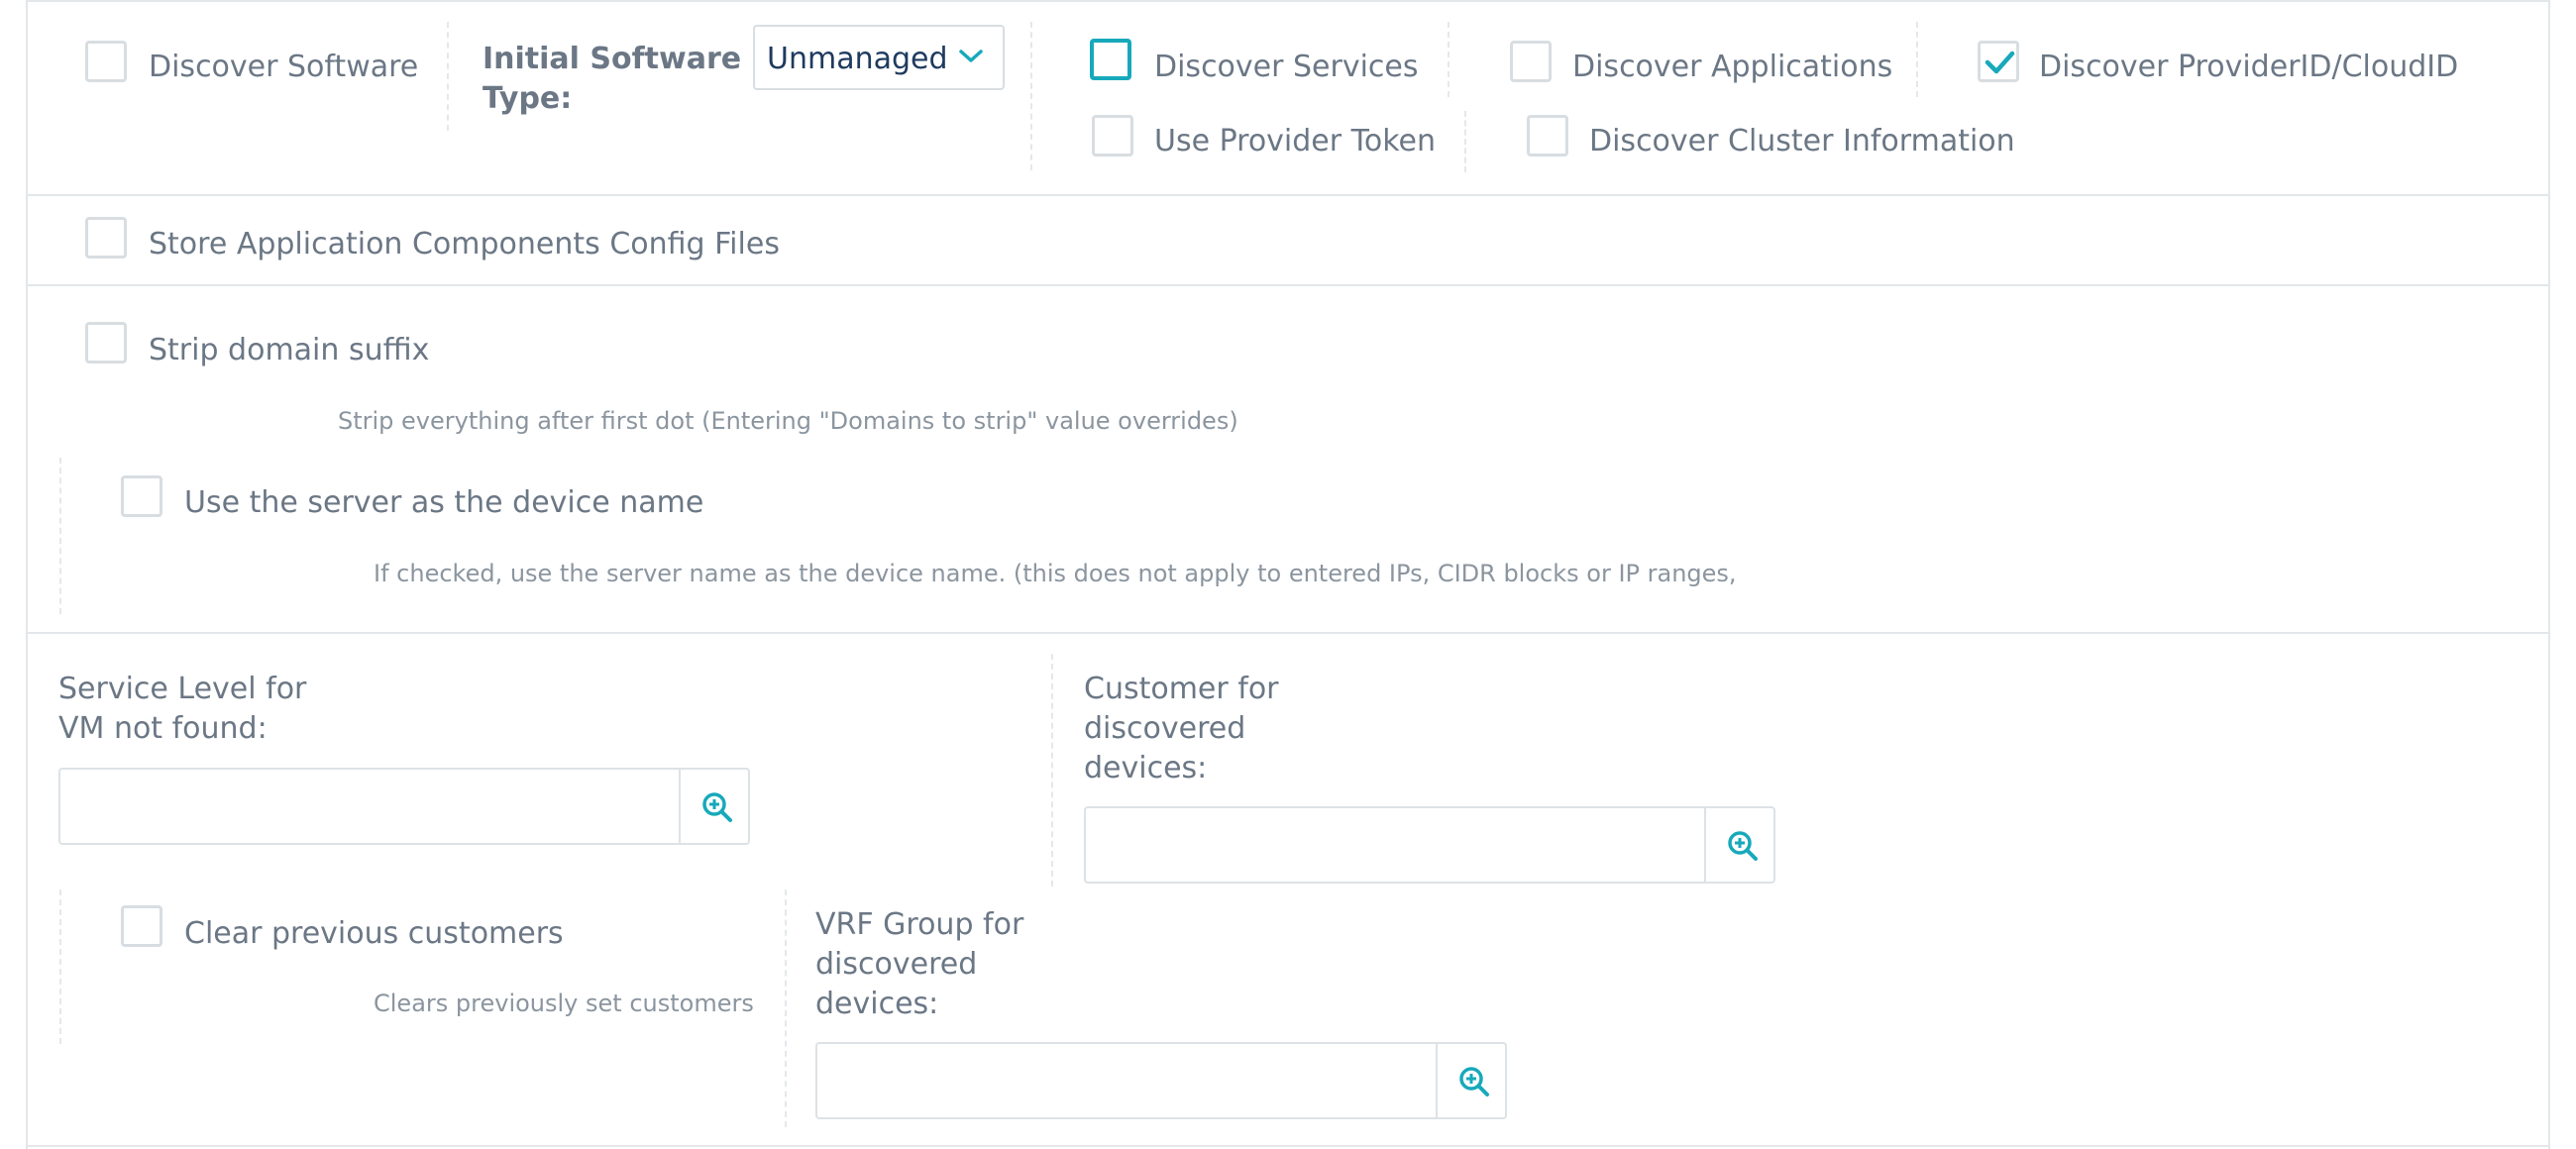  What do you see at coordinates (857, 59) in the screenshot?
I see `initial-software-type-value: Unmanaged` at bounding box center [857, 59].